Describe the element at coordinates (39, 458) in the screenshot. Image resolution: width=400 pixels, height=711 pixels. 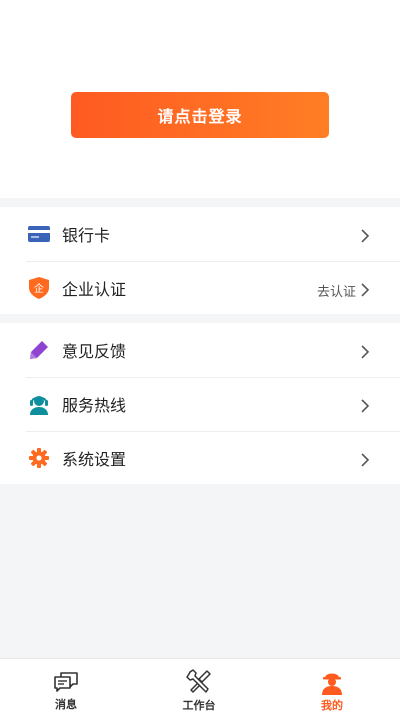
I see `gear-icon` at that location.